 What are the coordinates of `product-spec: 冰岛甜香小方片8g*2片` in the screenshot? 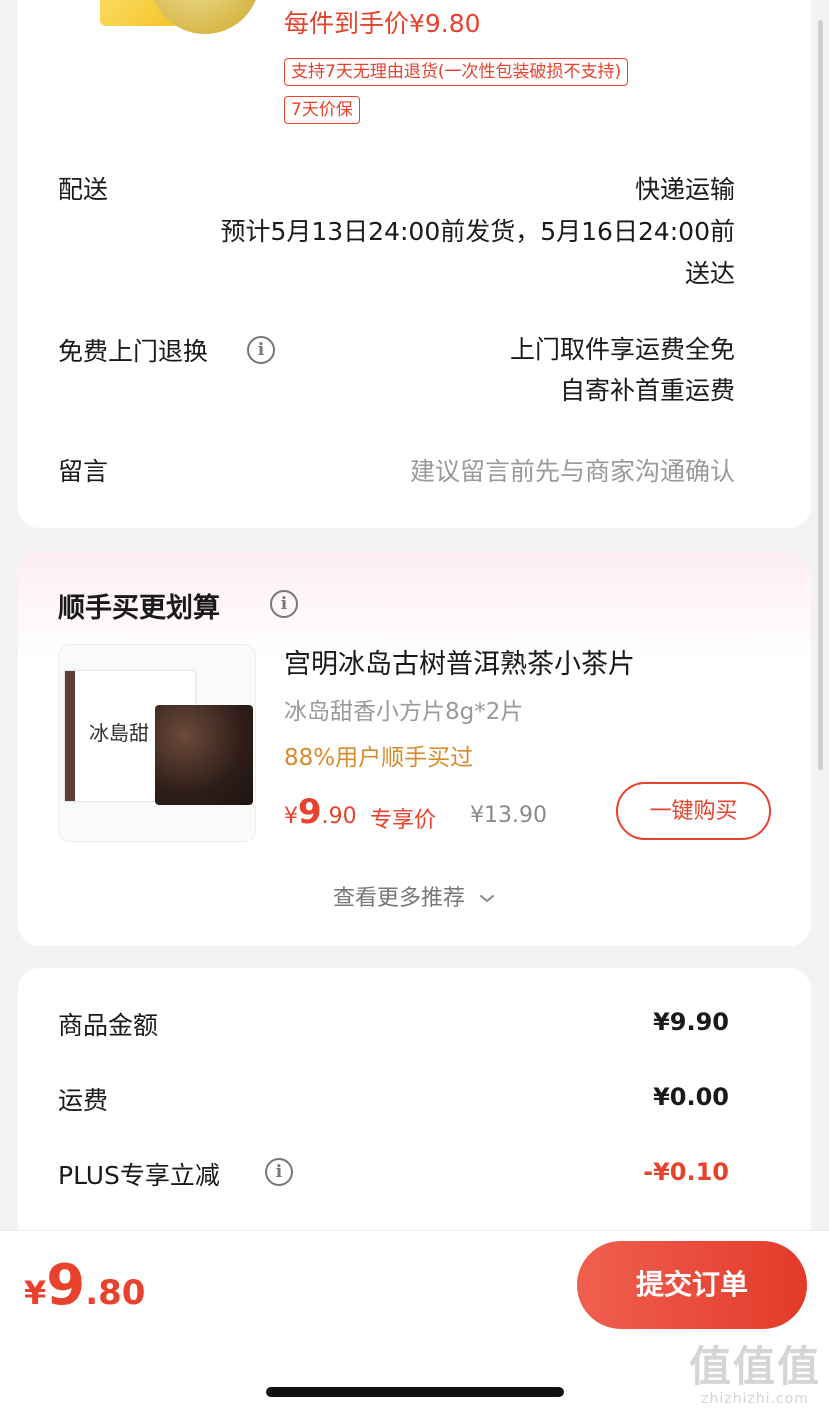 It's located at (404, 712).